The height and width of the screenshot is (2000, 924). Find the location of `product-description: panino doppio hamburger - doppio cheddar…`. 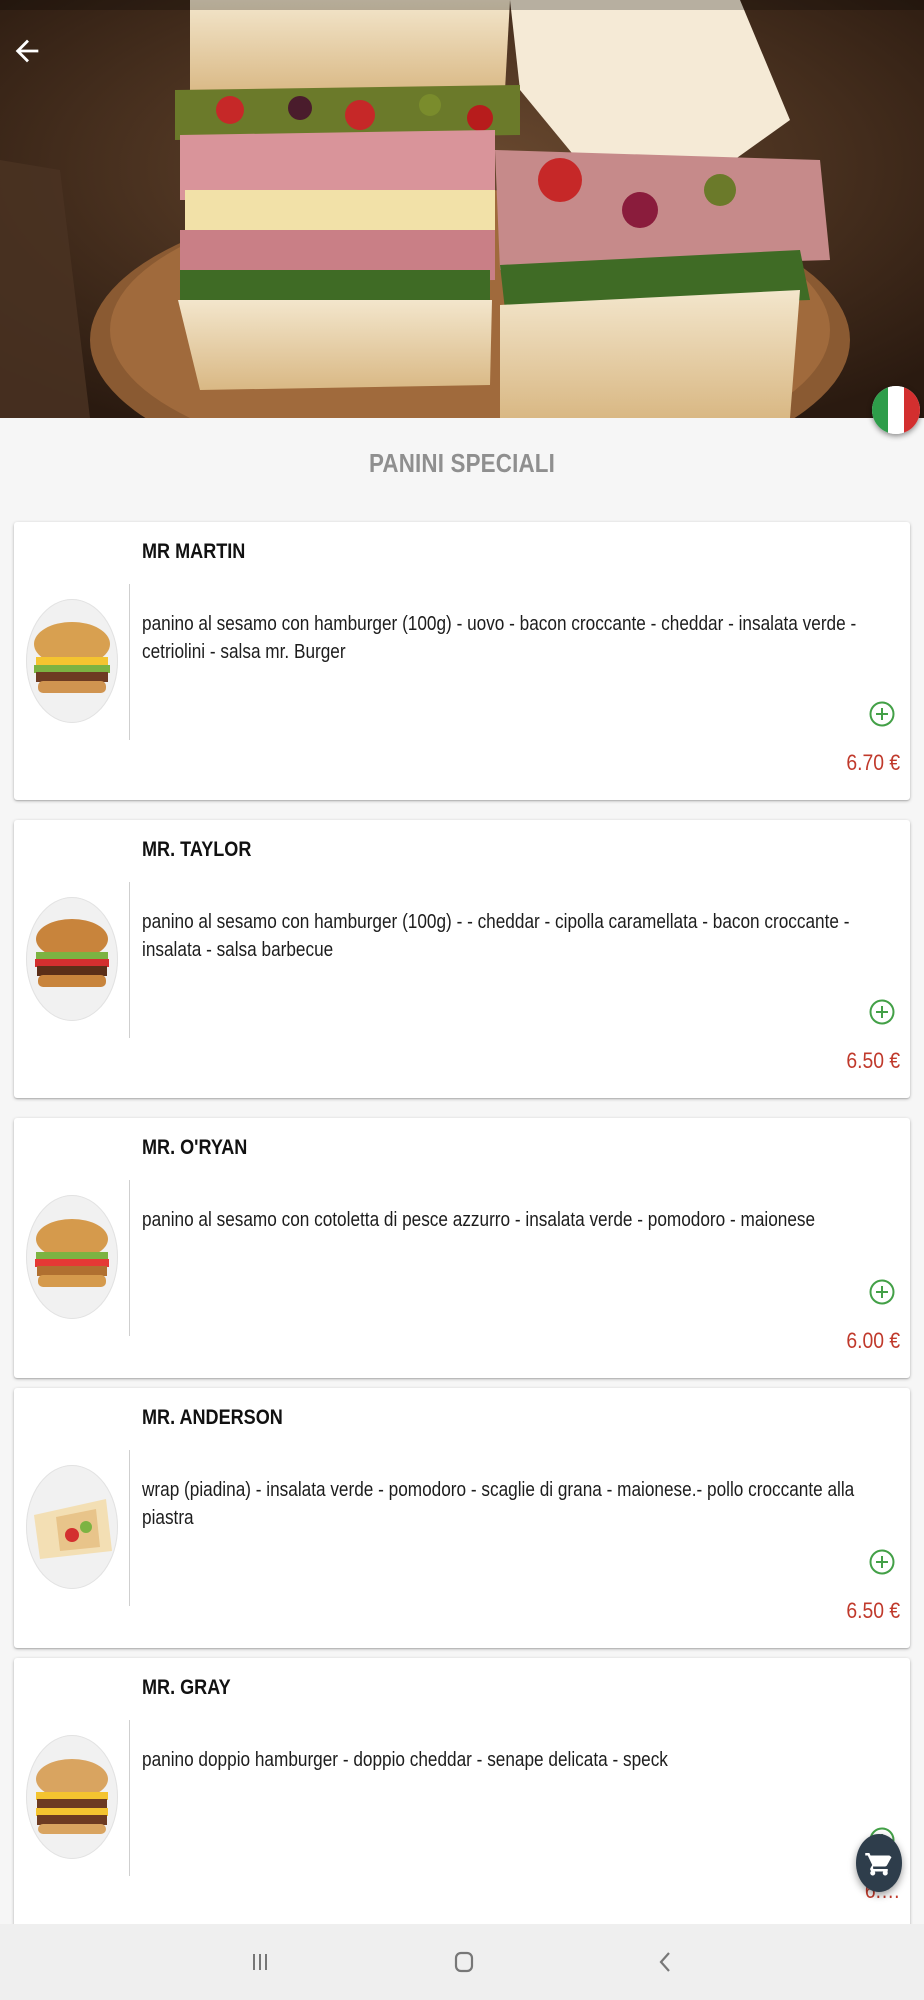

product-description: panino doppio hamburger - doppio cheddar… is located at coordinates (405, 1760).